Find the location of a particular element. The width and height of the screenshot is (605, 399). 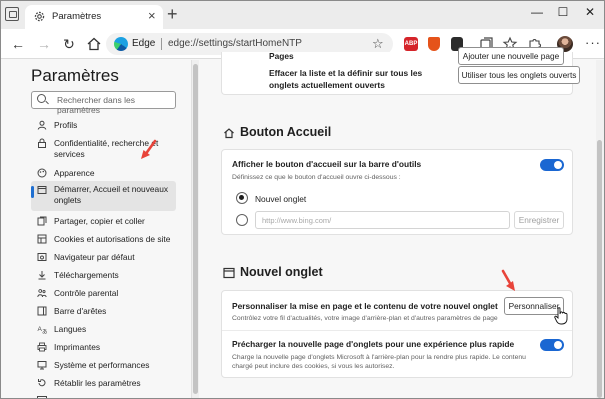

sidebar-item-label: Système et performances is located at coordinates (102, 365).